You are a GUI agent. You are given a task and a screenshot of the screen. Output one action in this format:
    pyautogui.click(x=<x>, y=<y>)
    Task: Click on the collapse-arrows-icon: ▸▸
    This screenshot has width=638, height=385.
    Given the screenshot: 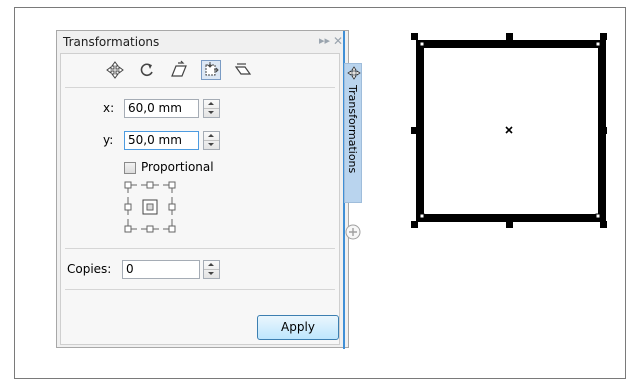 What is the action you would take?
    pyautogui.click(x=324, y=40)
    